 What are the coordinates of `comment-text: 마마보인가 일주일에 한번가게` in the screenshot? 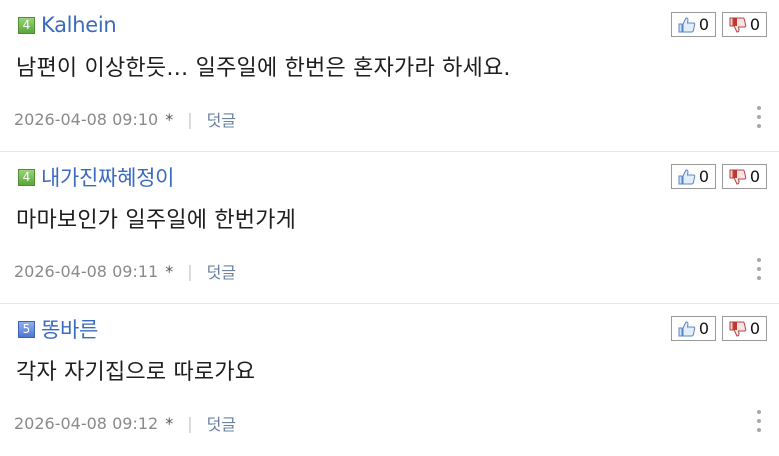 It's located at (156, 220).